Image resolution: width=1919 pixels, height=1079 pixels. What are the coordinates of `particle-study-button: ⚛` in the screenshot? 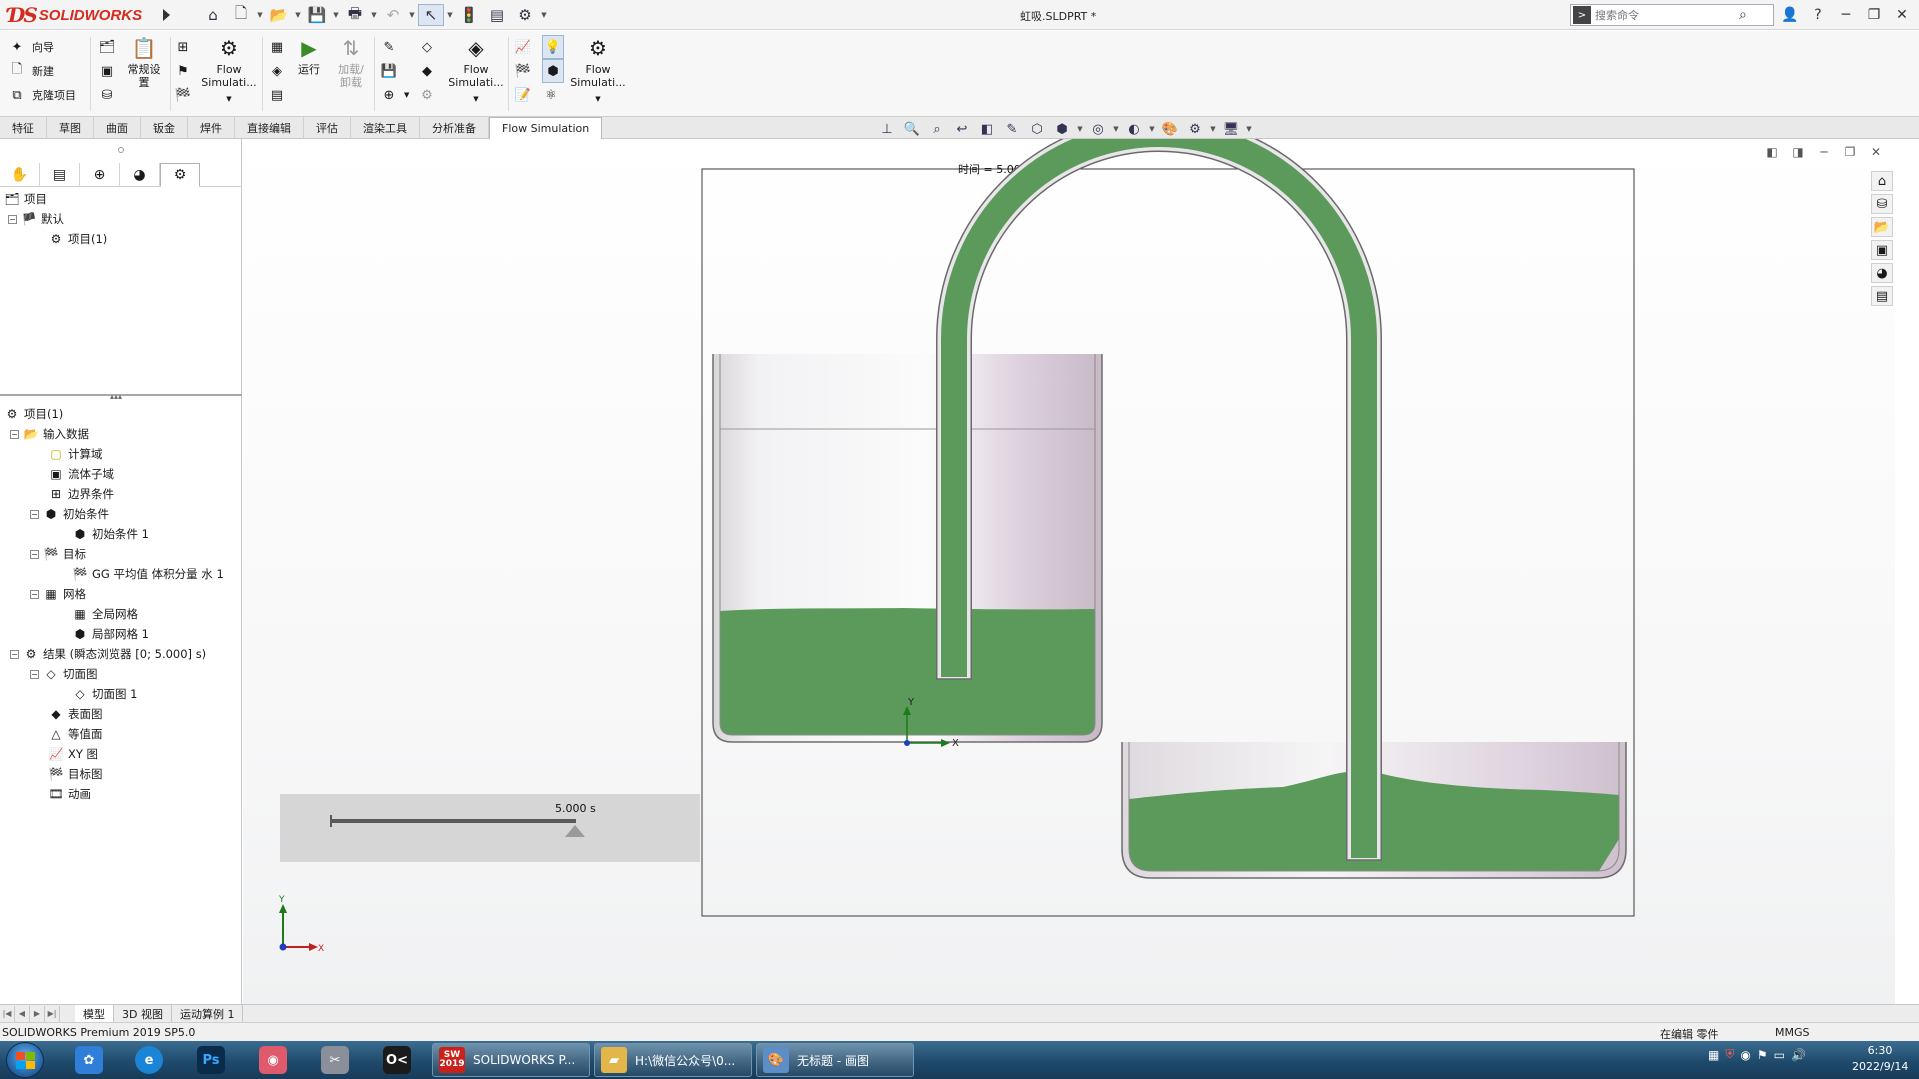 It's located at (553, 95).